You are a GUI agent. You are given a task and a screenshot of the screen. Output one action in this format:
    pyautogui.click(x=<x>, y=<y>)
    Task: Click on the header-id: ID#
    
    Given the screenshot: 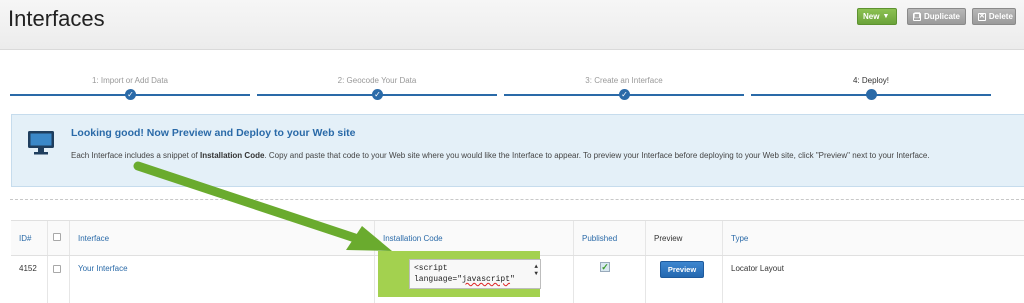 What is the action you would take?
    pyautogui.click(x=25, y=238)
    